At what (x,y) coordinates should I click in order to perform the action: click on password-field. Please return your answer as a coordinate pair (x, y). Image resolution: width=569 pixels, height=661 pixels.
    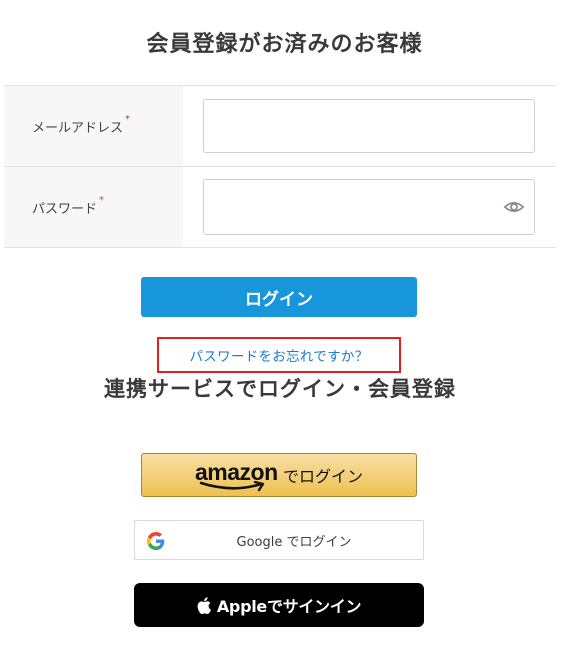
    Looking at the image, I should click on (369, 207).